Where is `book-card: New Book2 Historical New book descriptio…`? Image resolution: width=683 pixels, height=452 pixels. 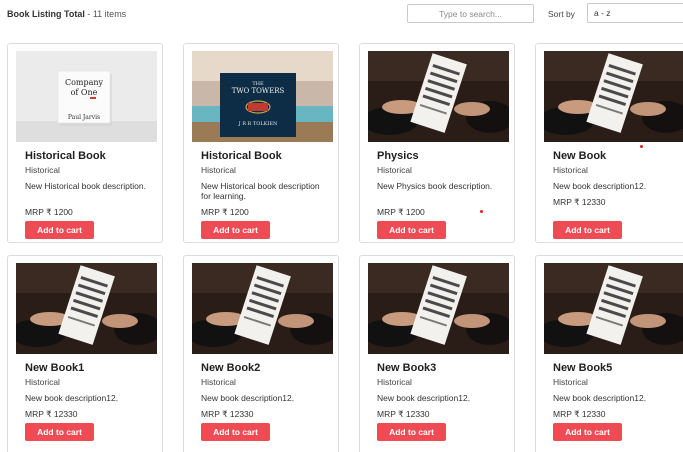
book-card: New Book2 Historical New book descriptio… is located at coordinates (261, 353).